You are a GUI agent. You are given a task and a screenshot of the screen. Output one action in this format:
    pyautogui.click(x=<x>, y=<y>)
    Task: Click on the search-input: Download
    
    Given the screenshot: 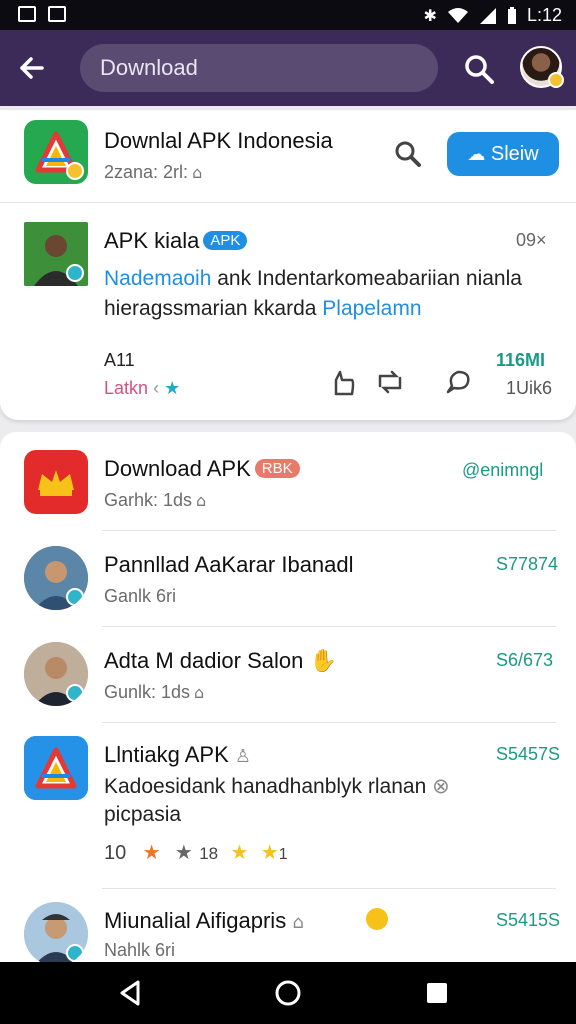 What is the action you would take?
    pyautogui.click(x=259, y=68)
    